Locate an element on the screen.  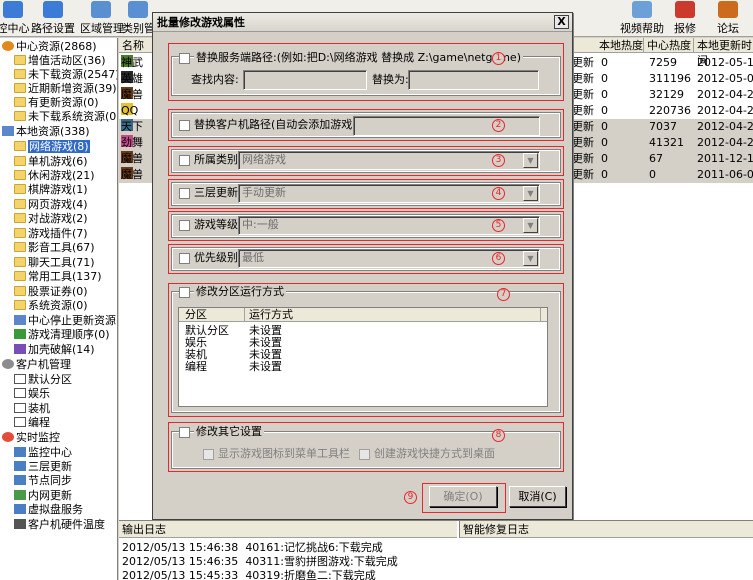
tree-node: 未下载资源(2547) is located at coordinates (66, 75).